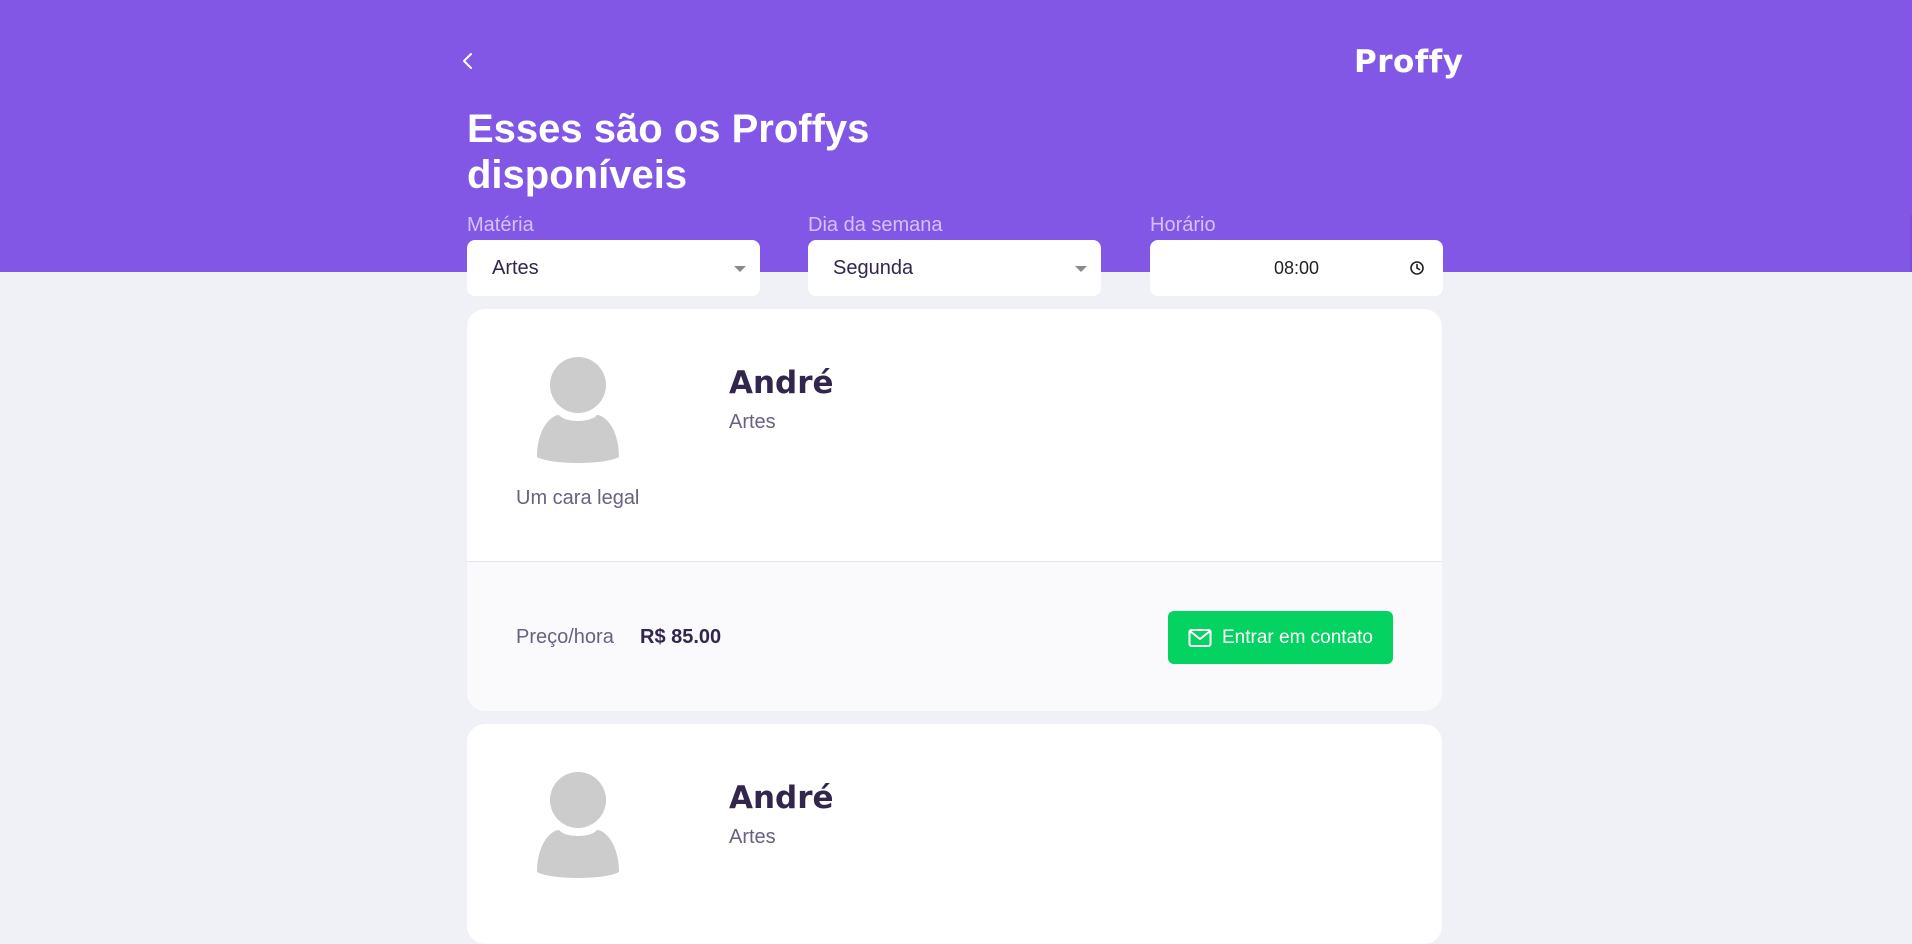 This screenshot has width=1912, height=944. What do you see at coordinates (1409, 62) in the screenshot?
I see `proffy-logo: Proffy` at bounding box center [1409, 62].